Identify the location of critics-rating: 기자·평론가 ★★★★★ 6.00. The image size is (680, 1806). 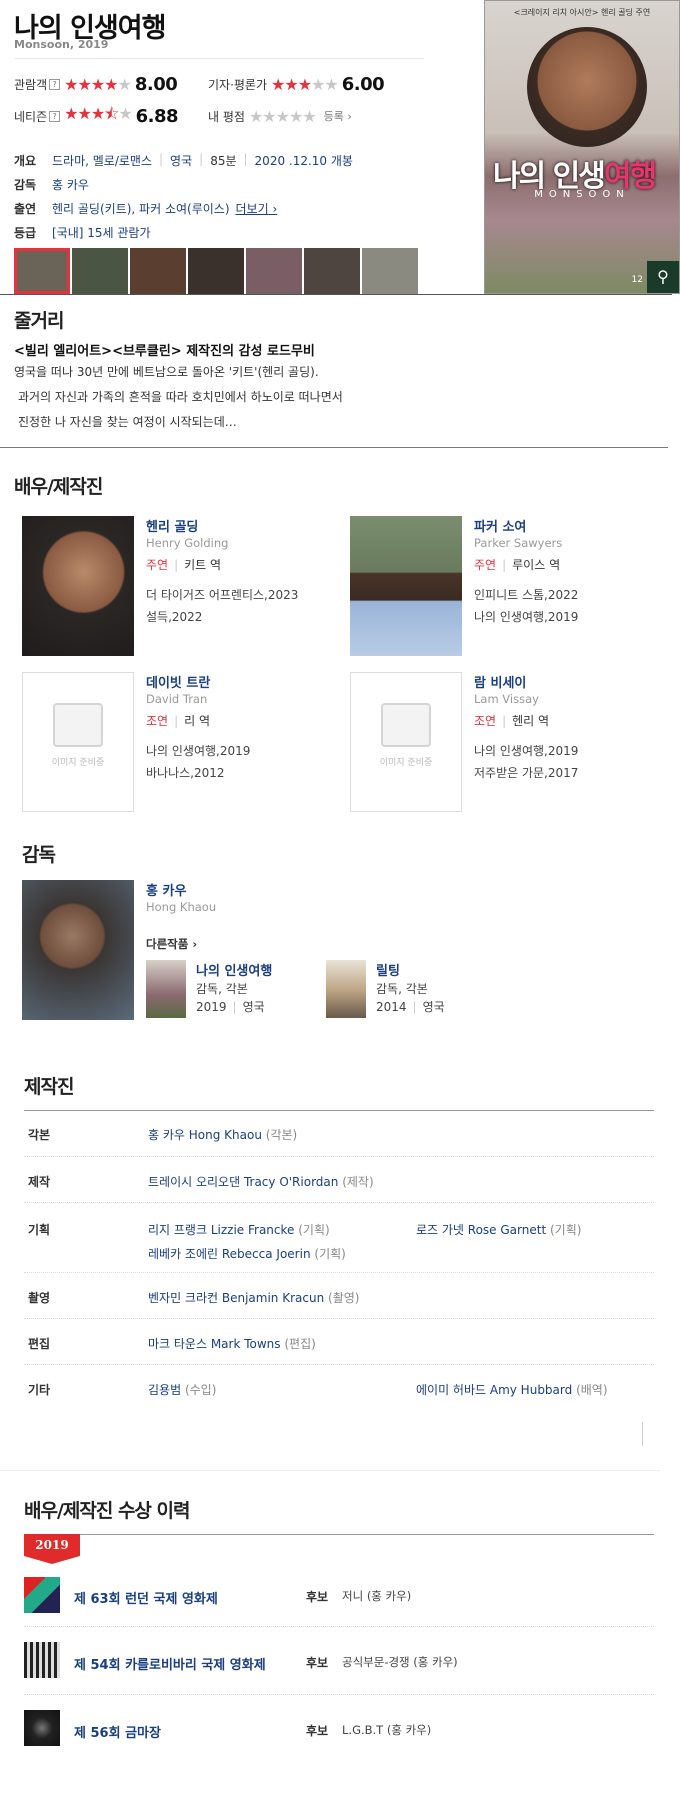
(296, 84).